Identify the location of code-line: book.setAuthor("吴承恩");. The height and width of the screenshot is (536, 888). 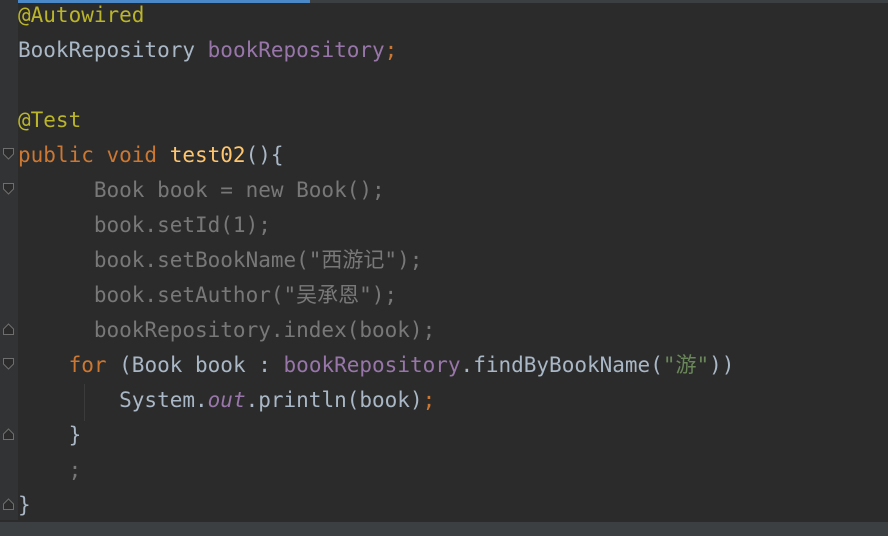
(207, 295).